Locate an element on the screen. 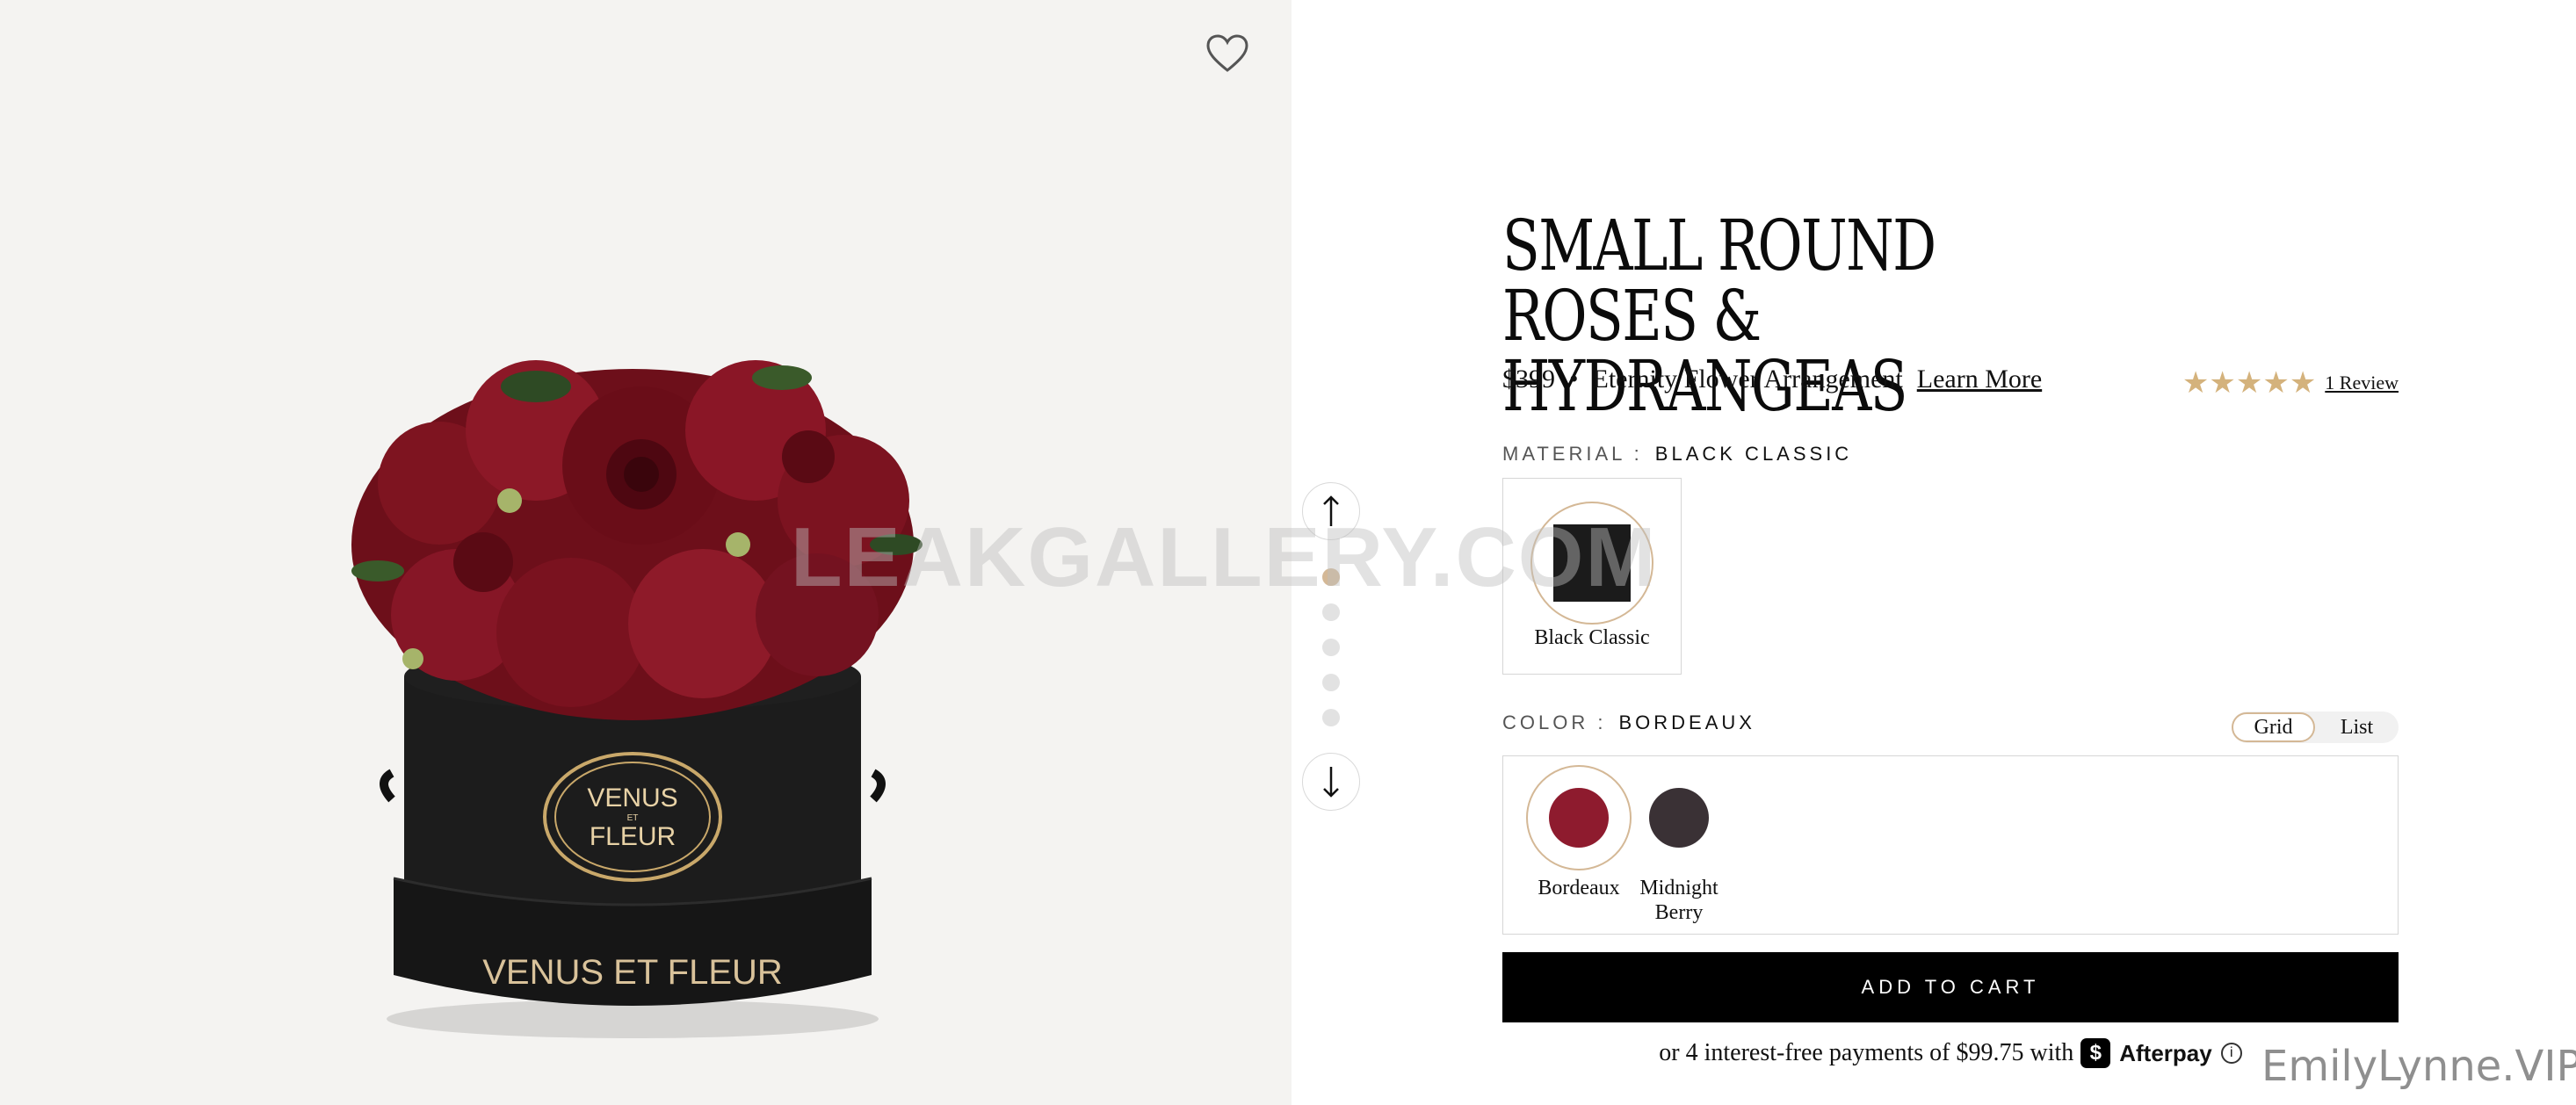 The height and width of the screenshot is (1105, 2576). material-selected: BLACK CLASSIC is located at coordinates (1753, 454).